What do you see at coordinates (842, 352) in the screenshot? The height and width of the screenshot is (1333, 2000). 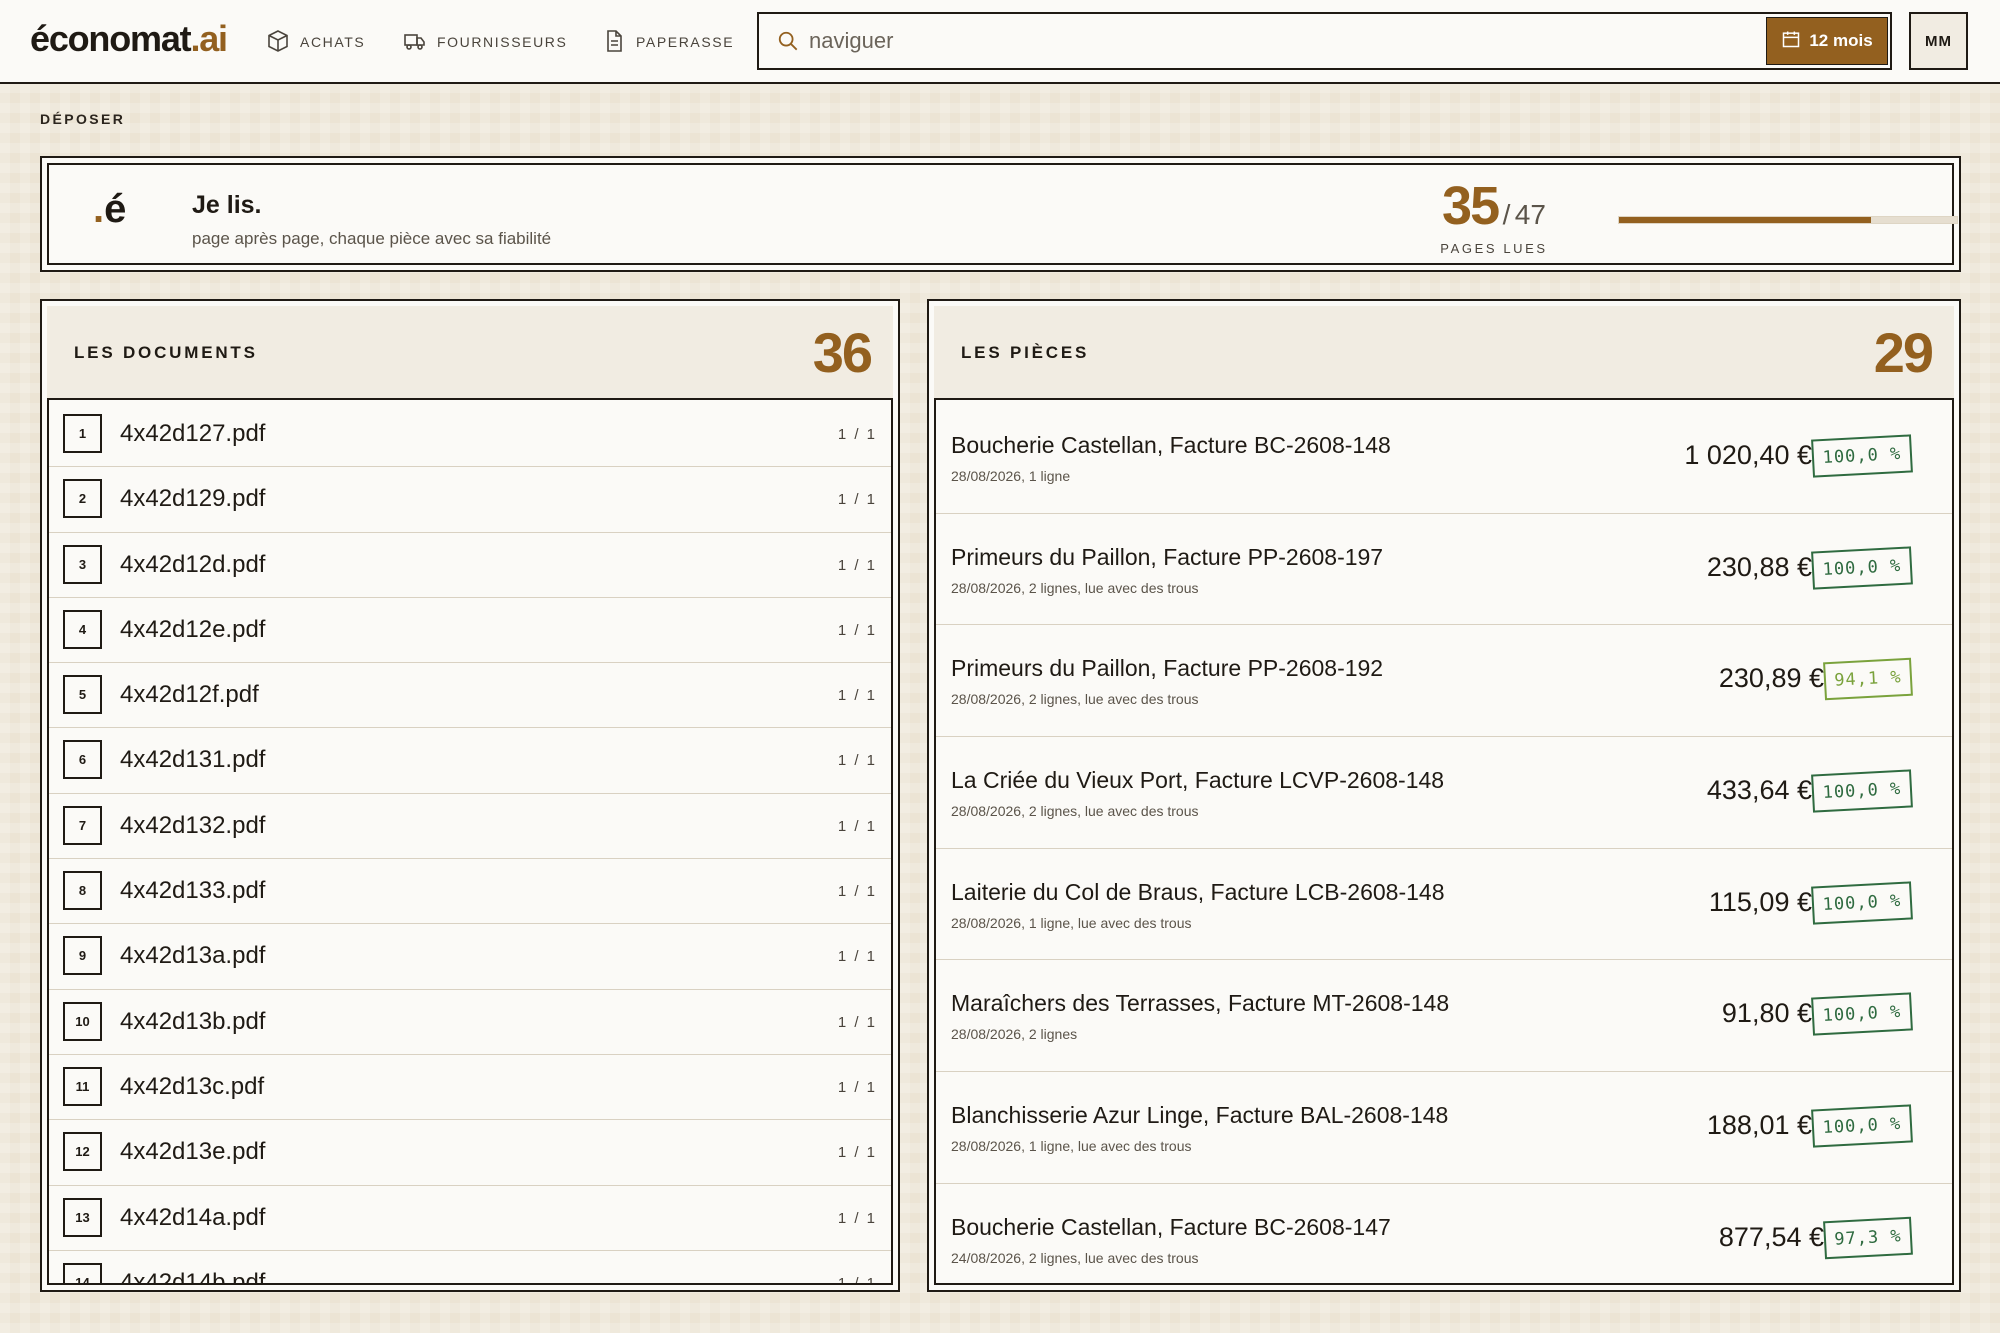 I see `documents-count: 36` at bounding box center [842, 352].